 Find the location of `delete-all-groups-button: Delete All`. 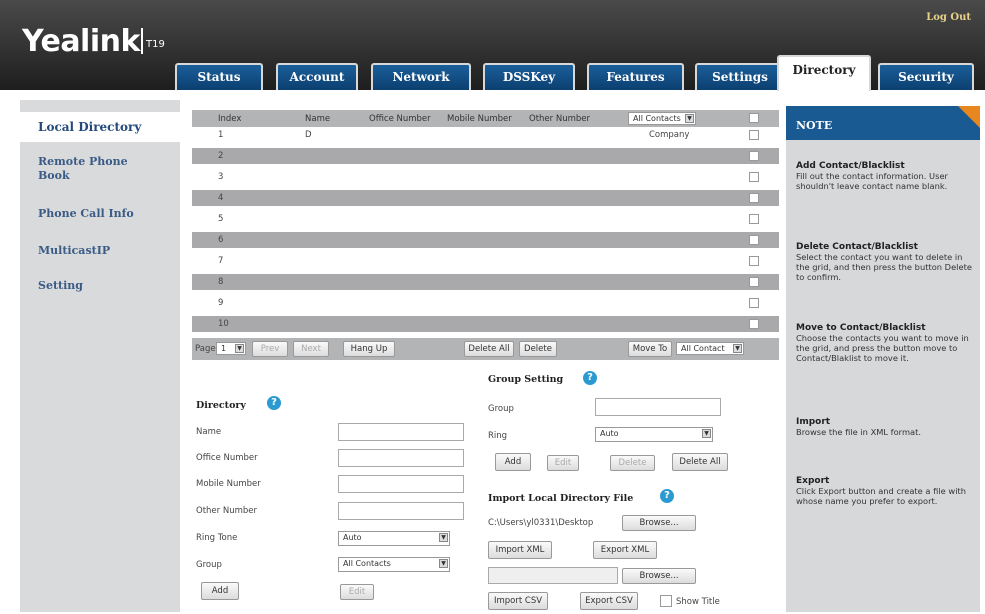

delete-all-groups-button: Delete All is located at coordinates (700, 462).